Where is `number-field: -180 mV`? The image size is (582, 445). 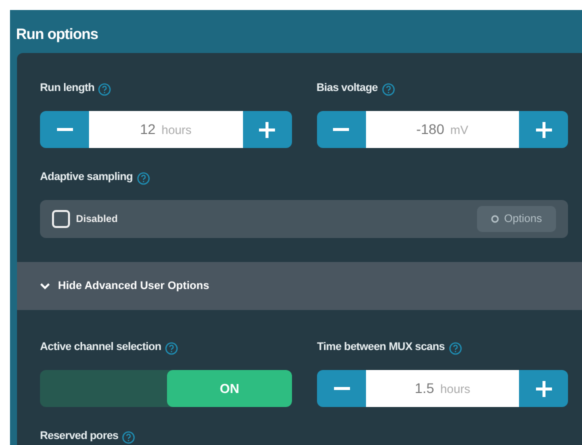 number-field: -180 mV is located at coordinates (442, 129).